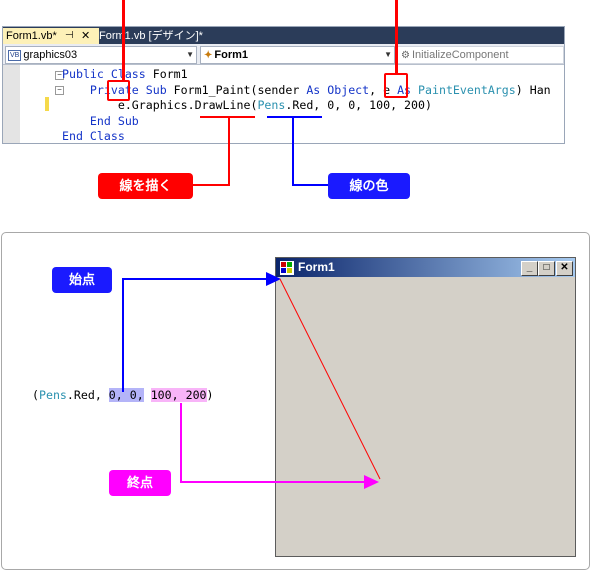 This screenshot has width=591, height=571. Describe the element at coordinates (195, 335) in the screenshot. I see `start-arrow-line` at that location.